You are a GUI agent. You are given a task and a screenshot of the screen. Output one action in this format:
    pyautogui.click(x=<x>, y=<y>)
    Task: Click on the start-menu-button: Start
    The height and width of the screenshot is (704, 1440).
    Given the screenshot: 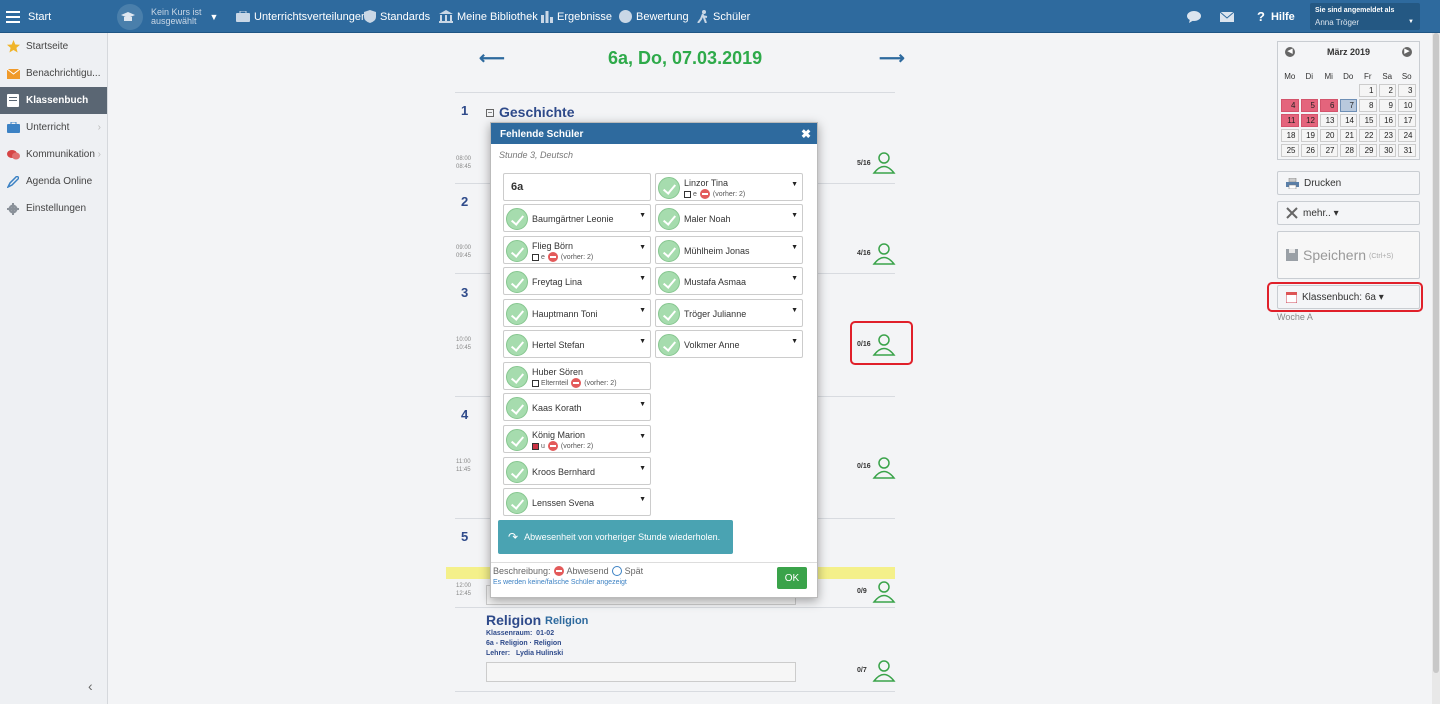 What is the action you would take?
    pyautogui.click(x=28, y=16)
    